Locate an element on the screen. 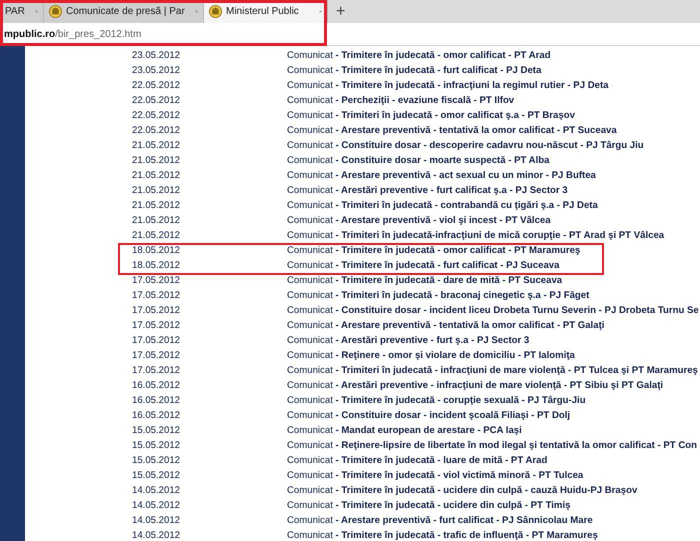  press-release-link: Comunicat - Arestări preventive - infracţiuni de mare violenţă - PT Sibiu şi PT Galaţi is located at coordinates (475, 386).